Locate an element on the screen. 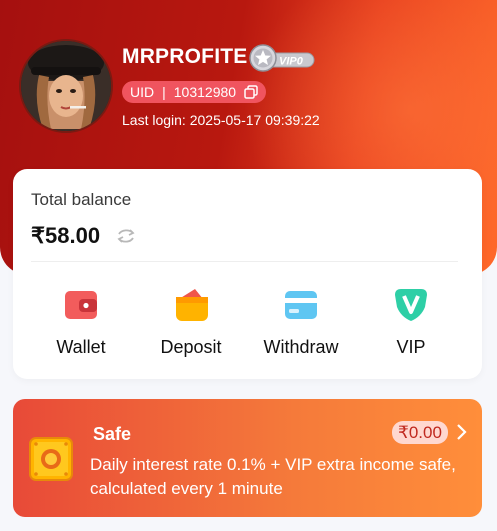 The height and width of the screenshot is (531, 497). deposit-icon is located at coordinates (191, 305).